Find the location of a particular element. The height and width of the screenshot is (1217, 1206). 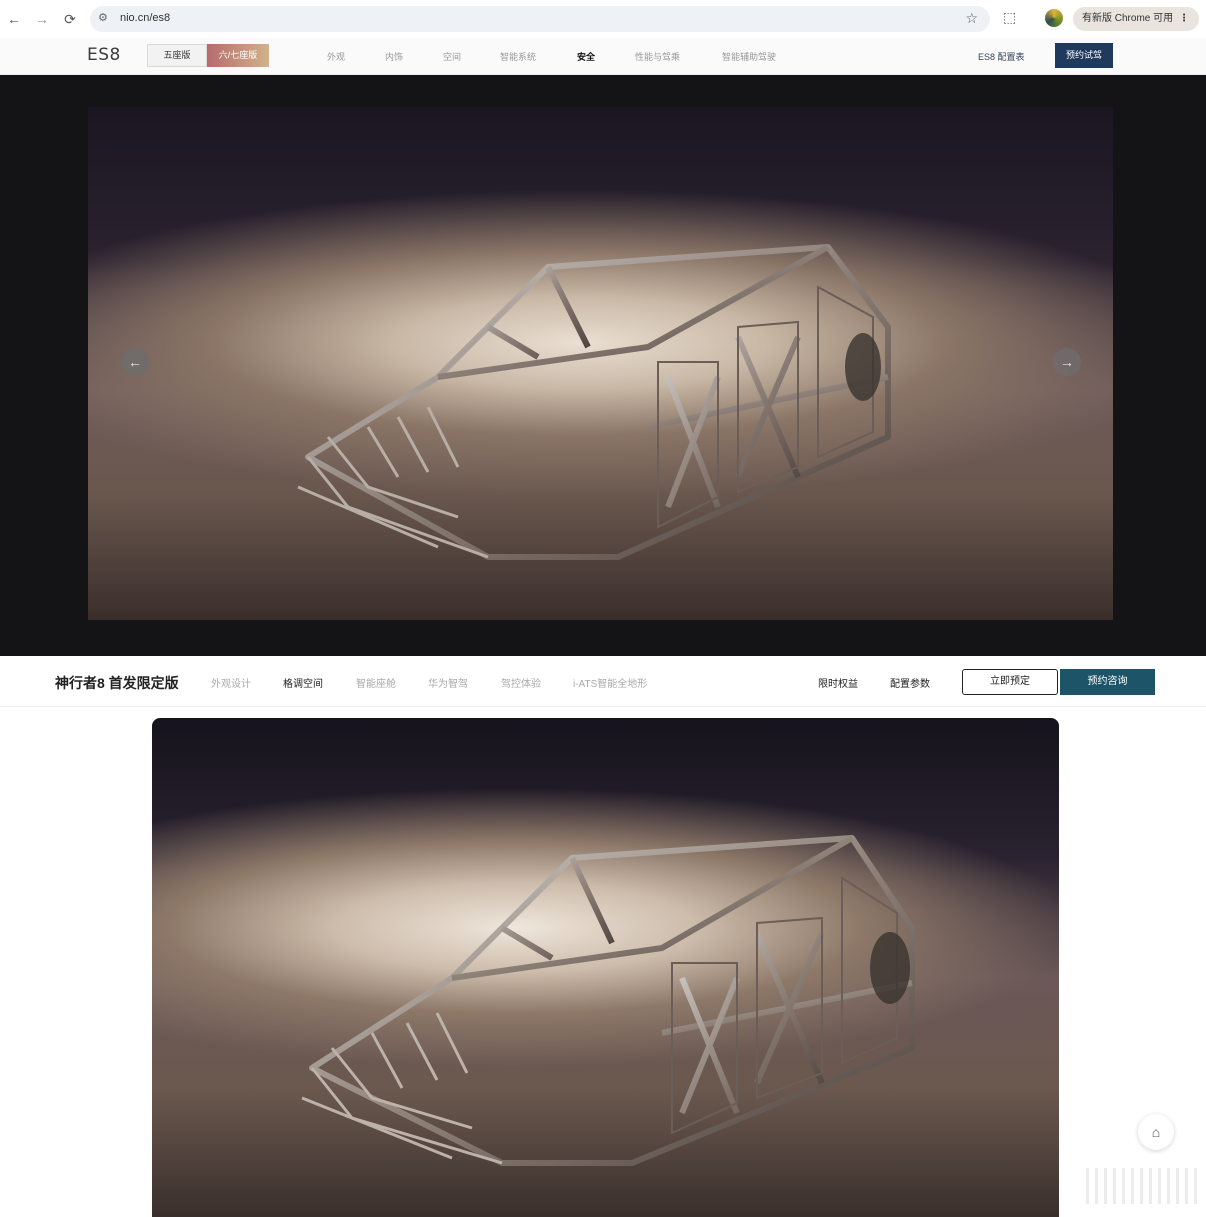

subnav-huawei-driving: 华为智驾 is located at coordinates (448, 682).